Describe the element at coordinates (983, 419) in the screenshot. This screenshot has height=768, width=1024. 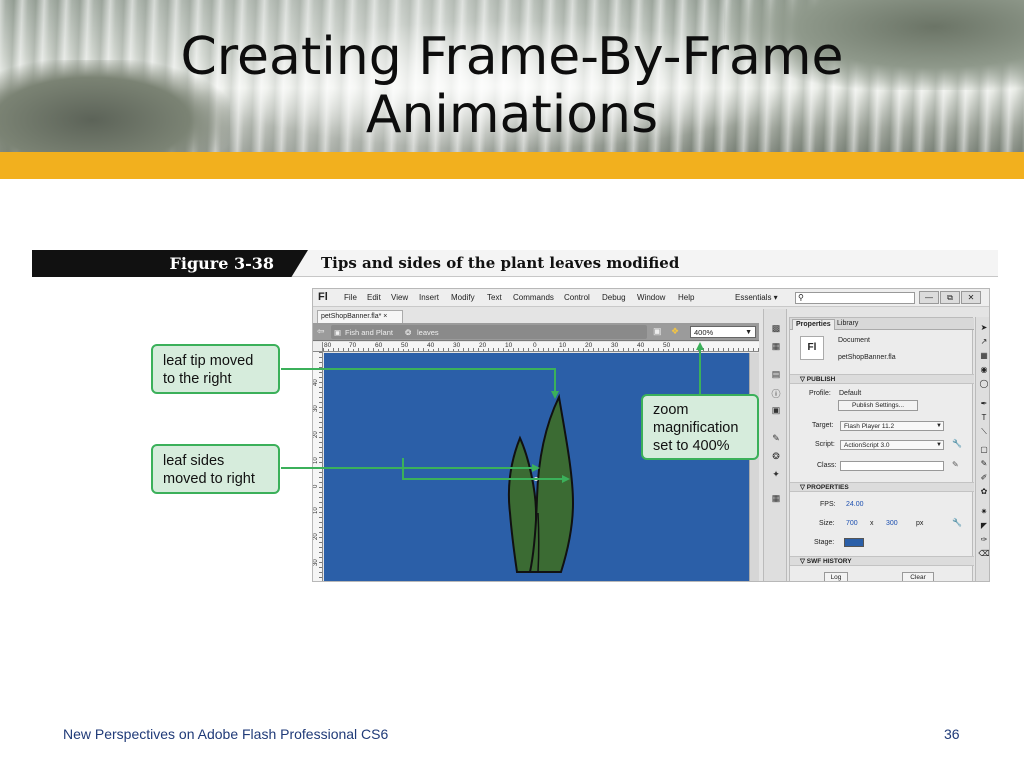
I see `text-tool-icon: T` at that location.